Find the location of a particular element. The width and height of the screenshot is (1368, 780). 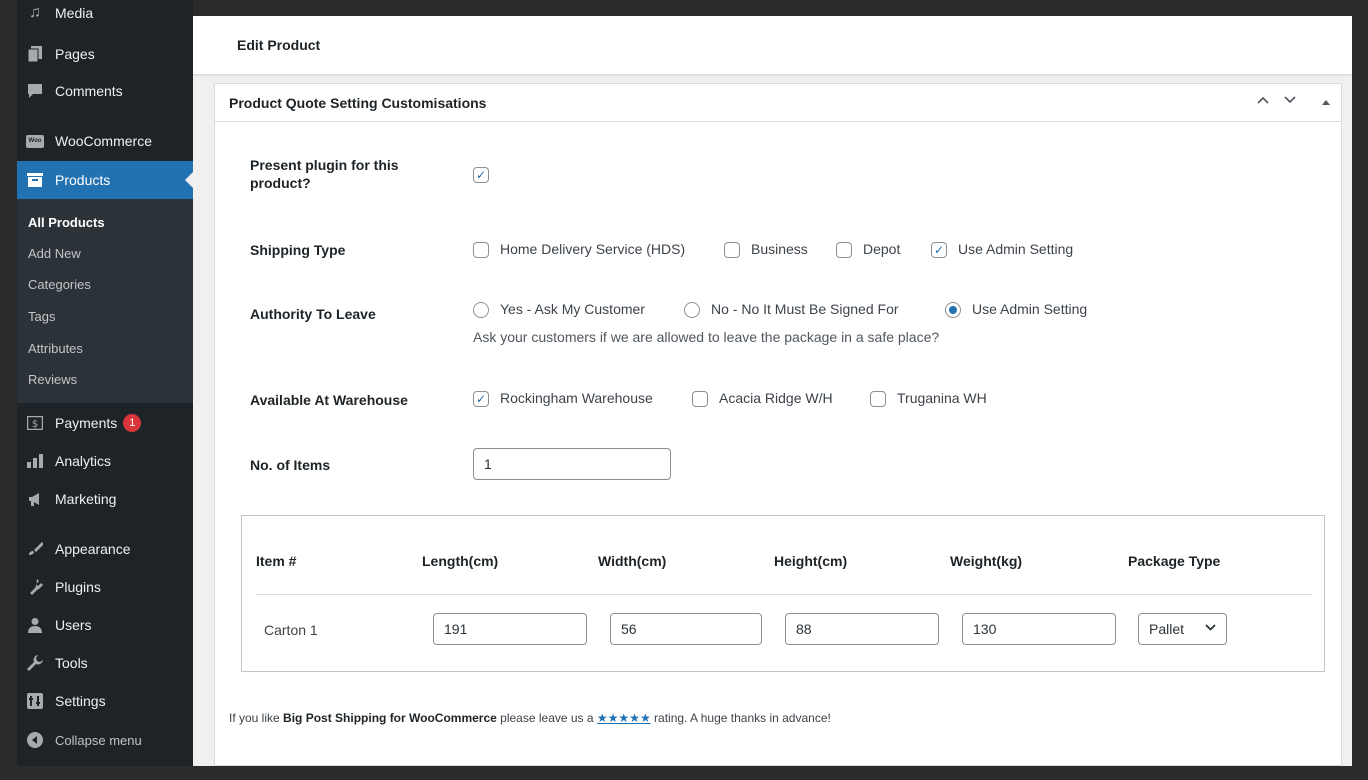

menu-plugins-label: Plugins is located at coordinates (78, 587).